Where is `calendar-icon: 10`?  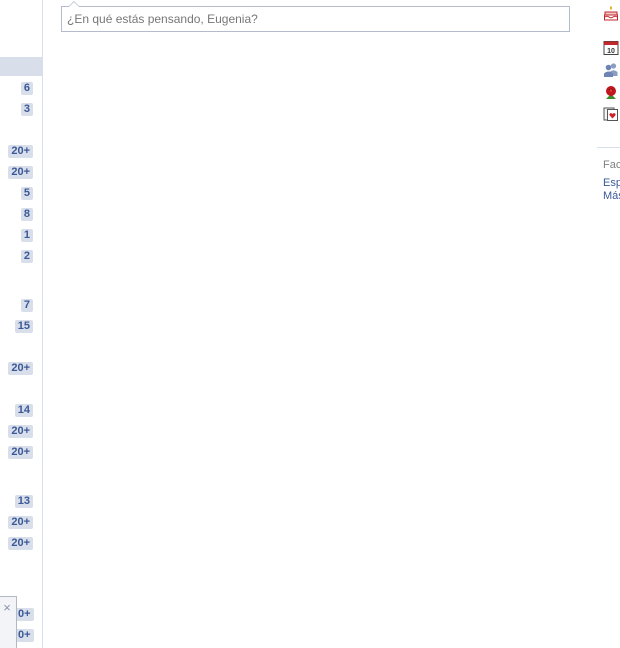
calendar-icon: 10 is located at coordinates (611, 48).